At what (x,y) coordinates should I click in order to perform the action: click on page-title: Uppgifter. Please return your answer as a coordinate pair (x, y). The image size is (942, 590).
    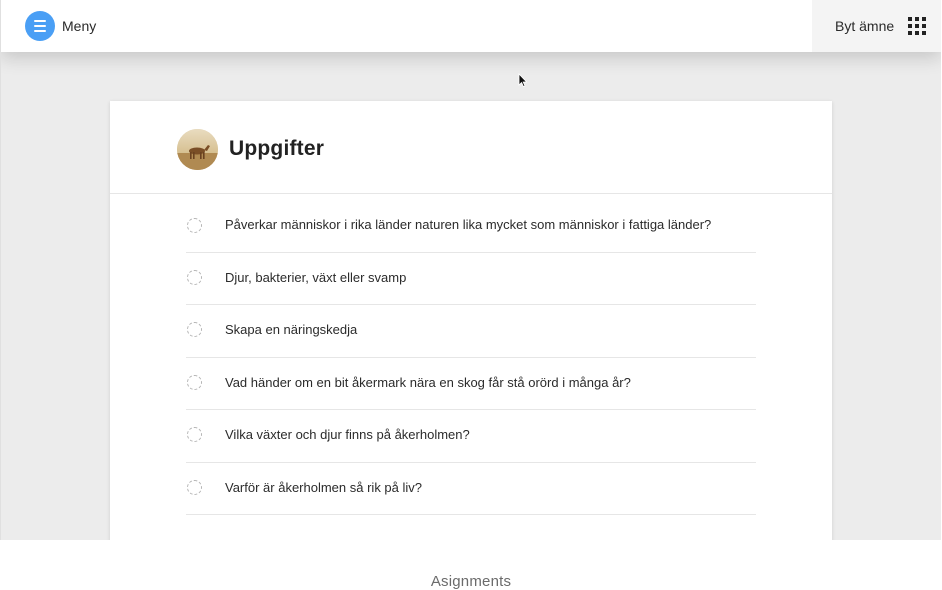
    Looking at the image, I should click on (277, 148).